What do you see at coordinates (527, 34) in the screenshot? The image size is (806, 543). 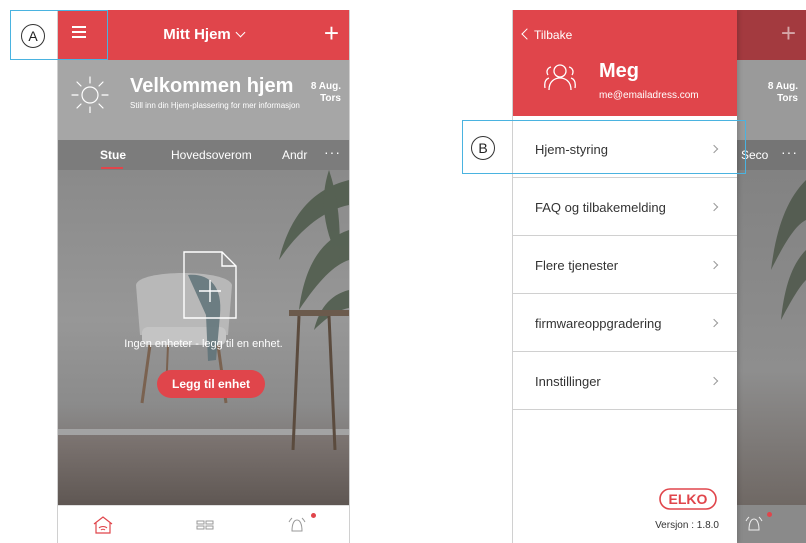 I see `chevron-left-icon` at bounding box center [527, 34].